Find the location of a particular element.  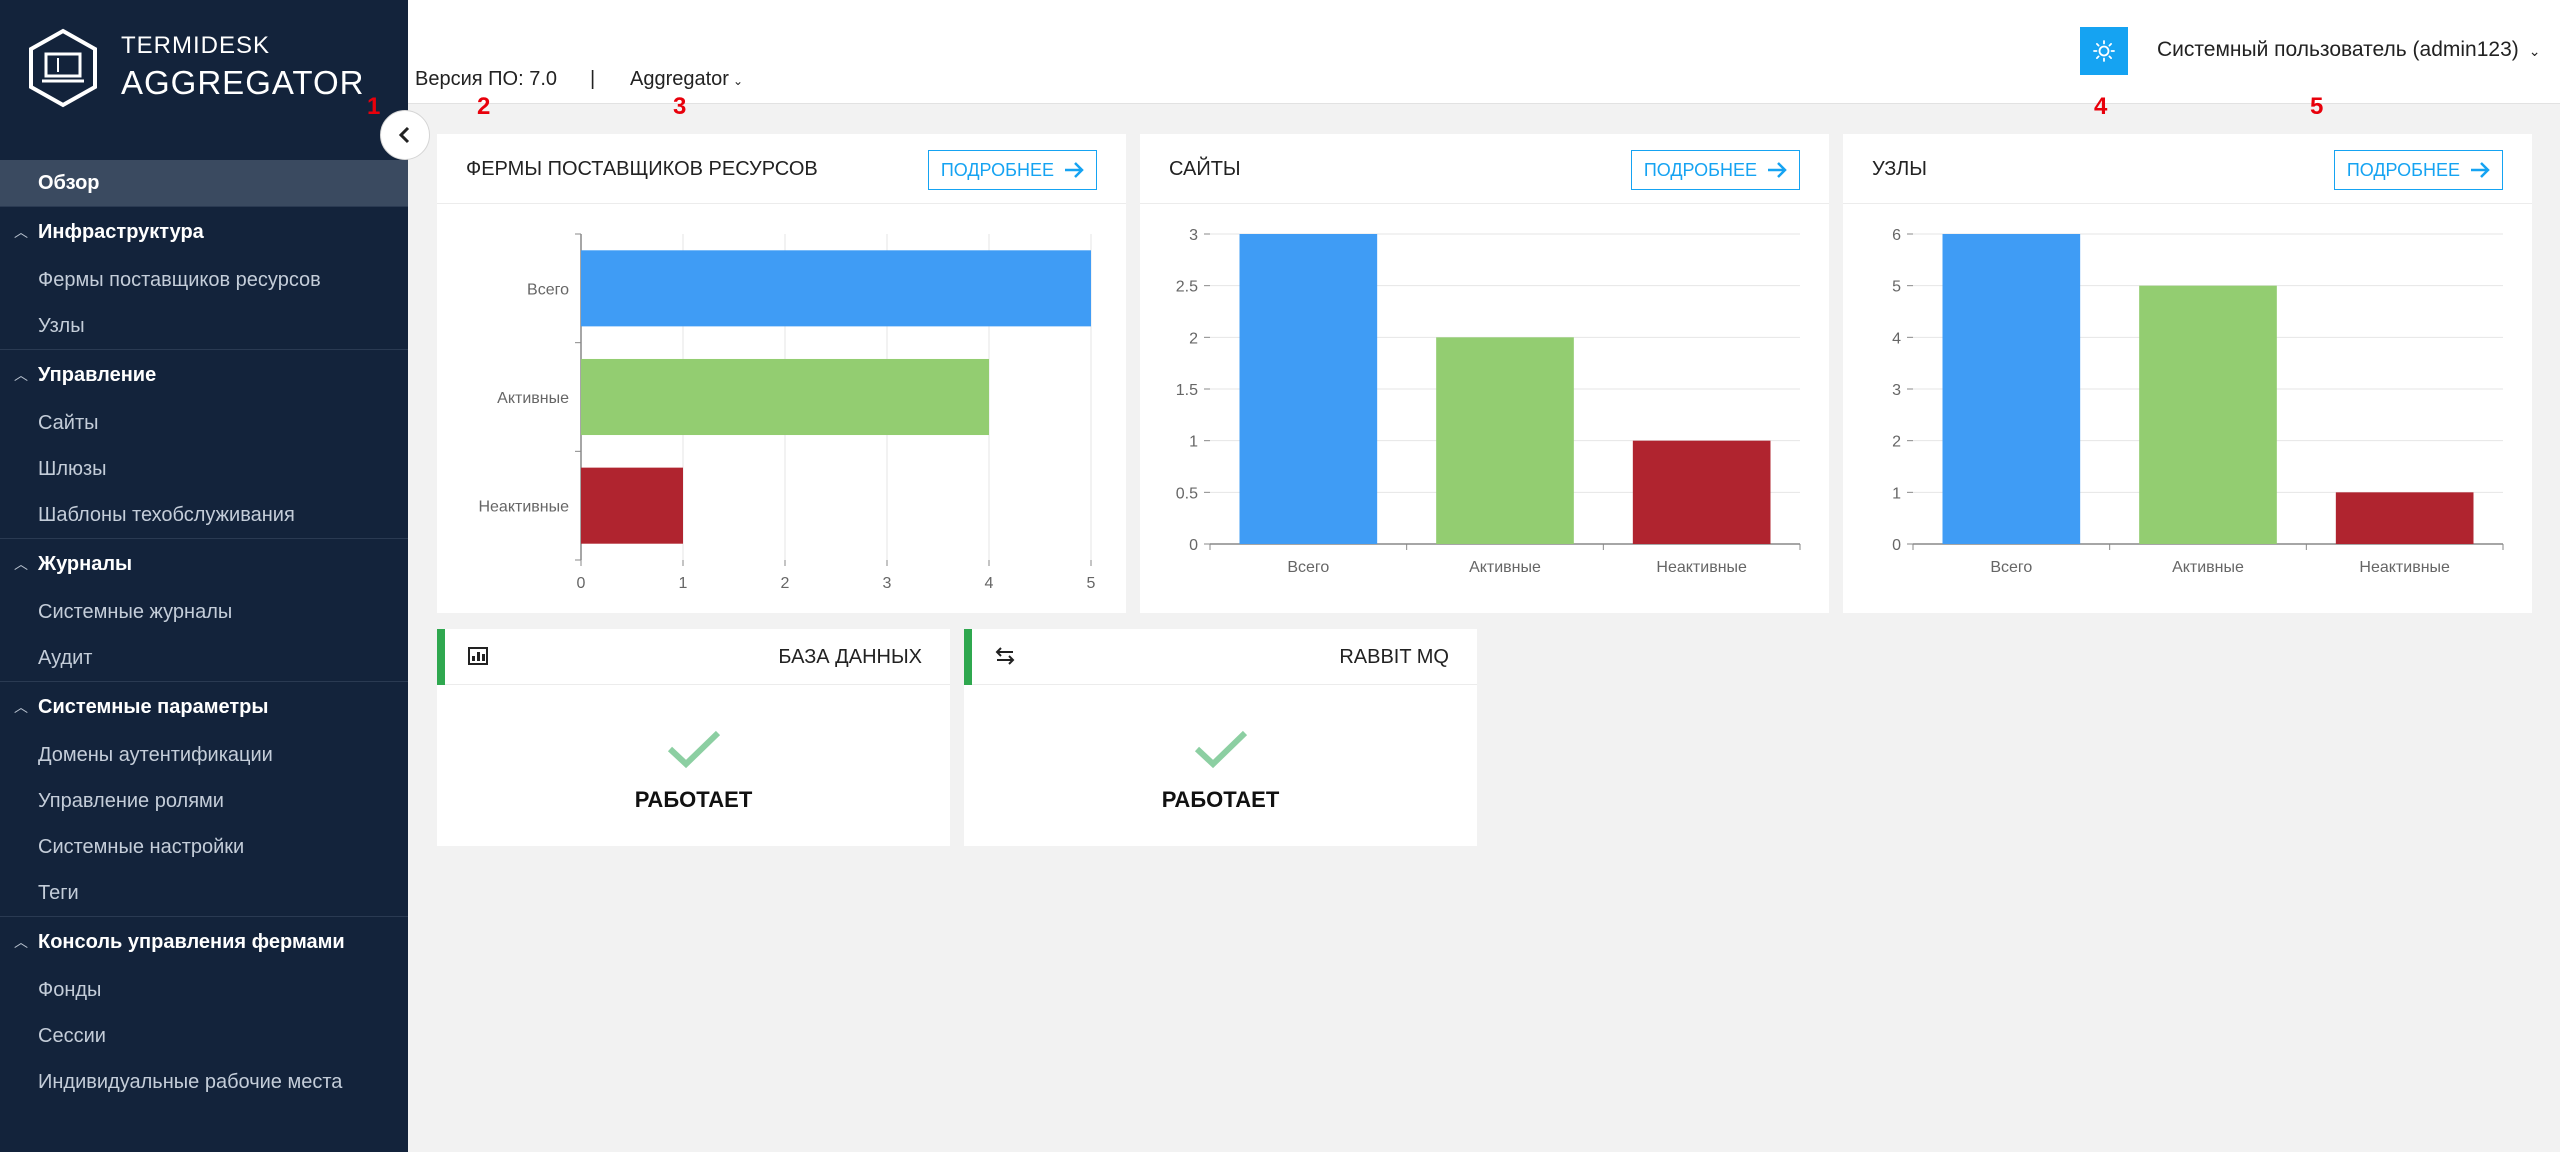

context-selector: Aggregator ⌄ is located at coordinates (686, 79).